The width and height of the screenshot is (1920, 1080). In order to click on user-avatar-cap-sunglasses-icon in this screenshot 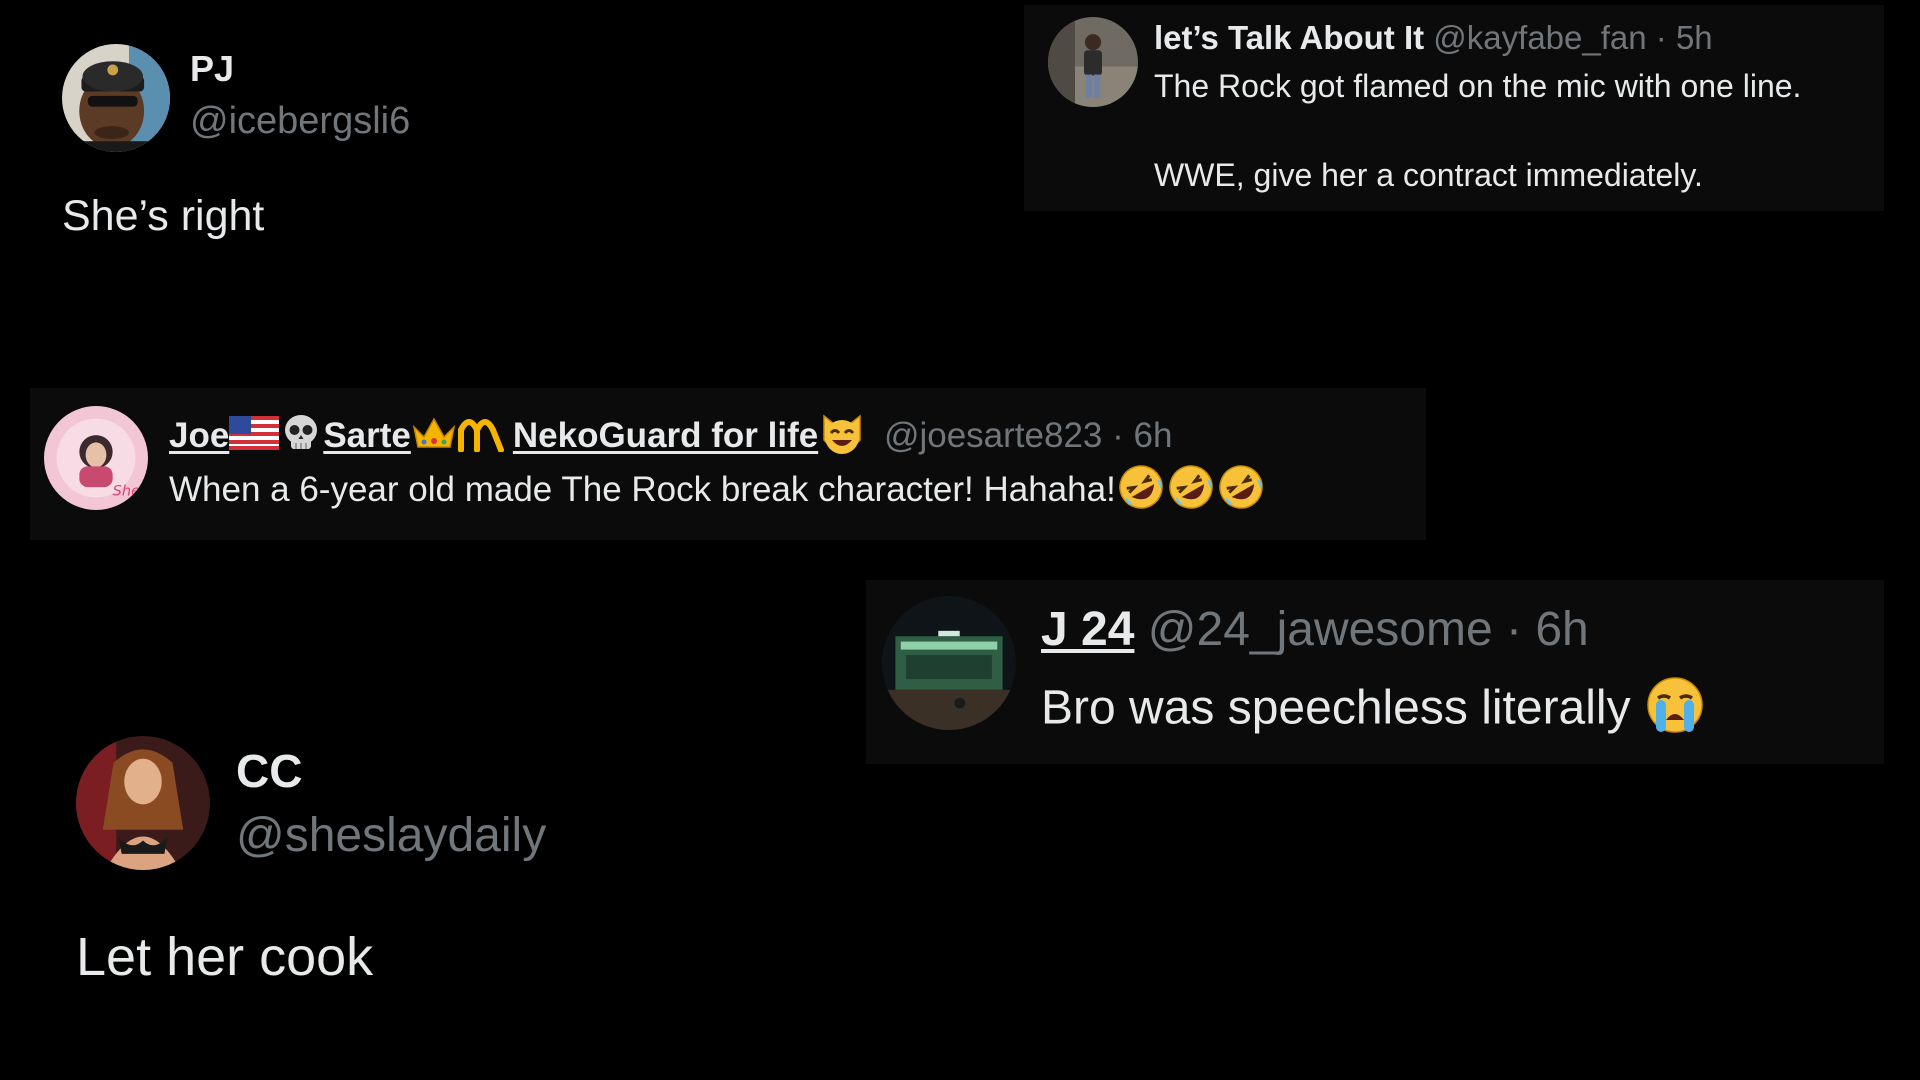, I will do `click(116, 98)`.